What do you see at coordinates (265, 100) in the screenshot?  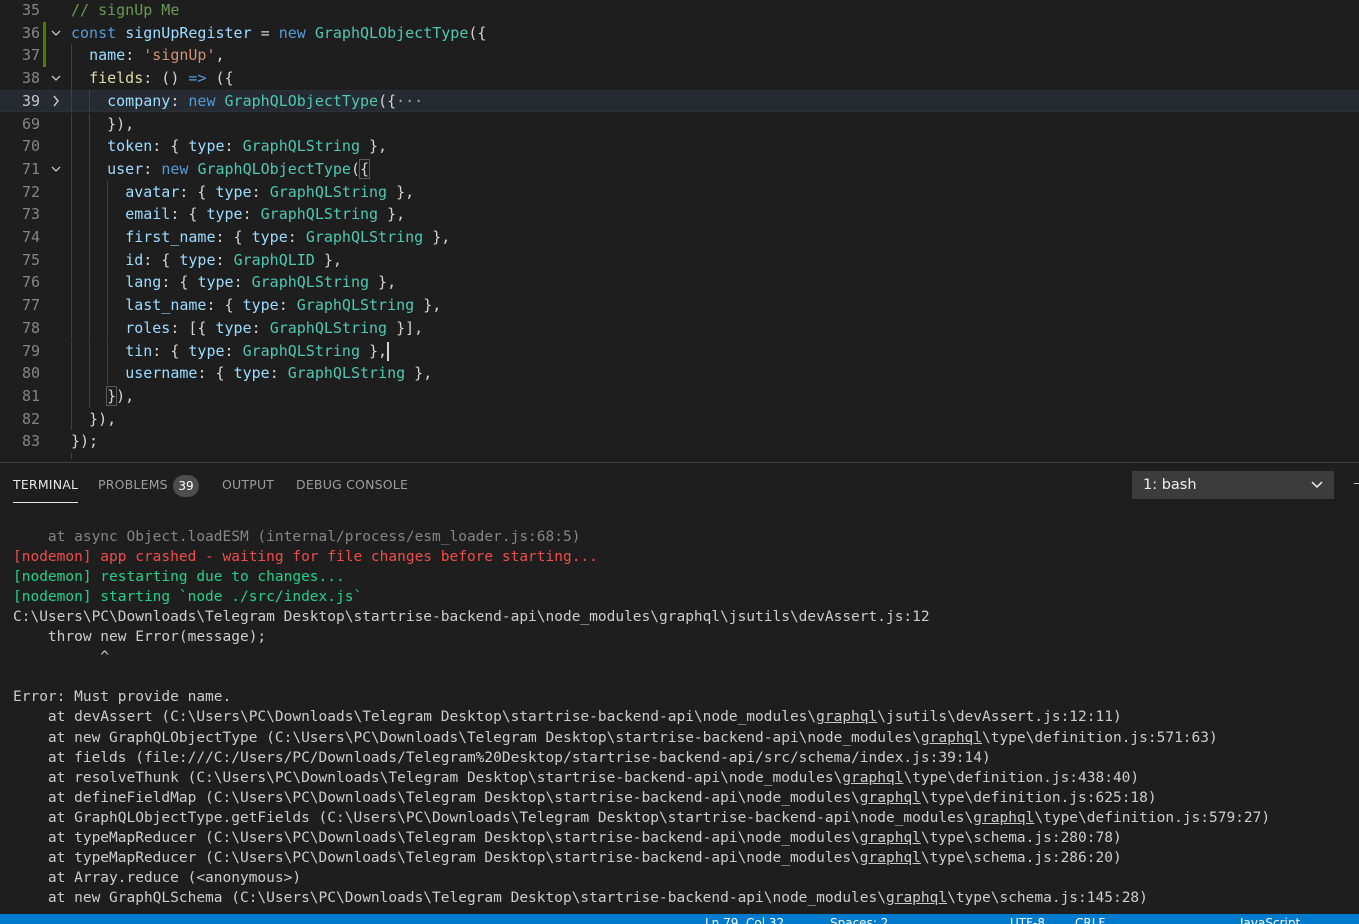 I see `code-text: company: new GraphQLObjectType({···` at bounding box center [265, 100].